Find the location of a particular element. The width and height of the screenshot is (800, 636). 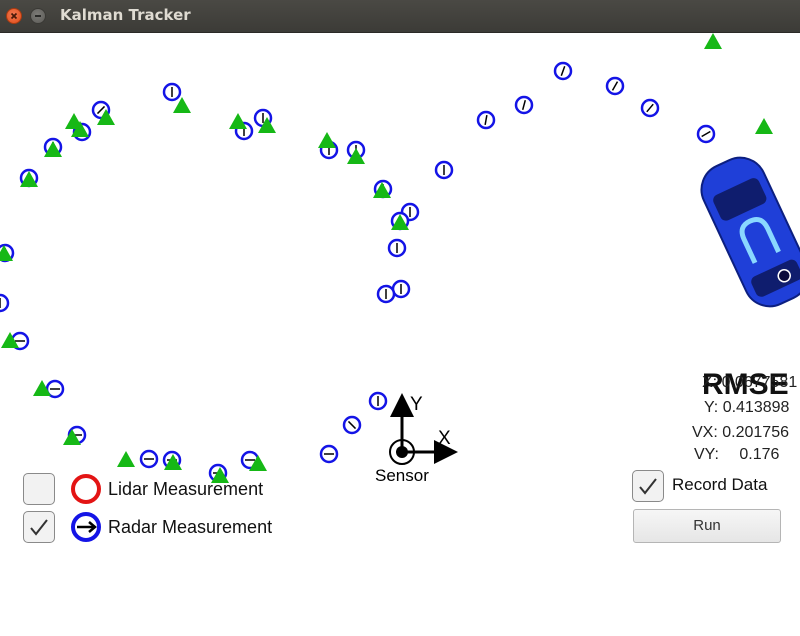

record-data-checkbox is located at coordinates (648, 486).